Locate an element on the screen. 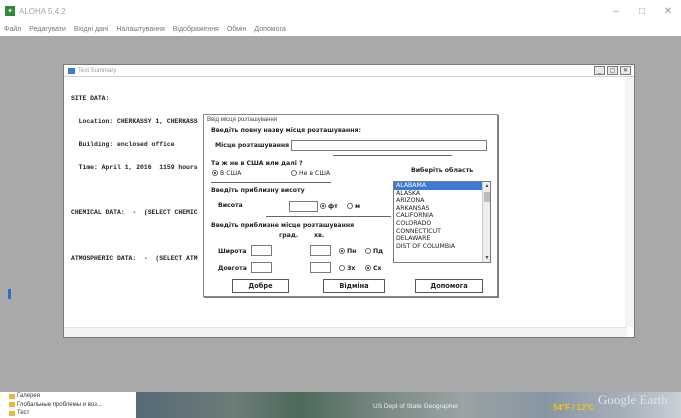 This screenshot has width=681, height=418. list-item: DELAWARE is located at coordinates (438, 239).